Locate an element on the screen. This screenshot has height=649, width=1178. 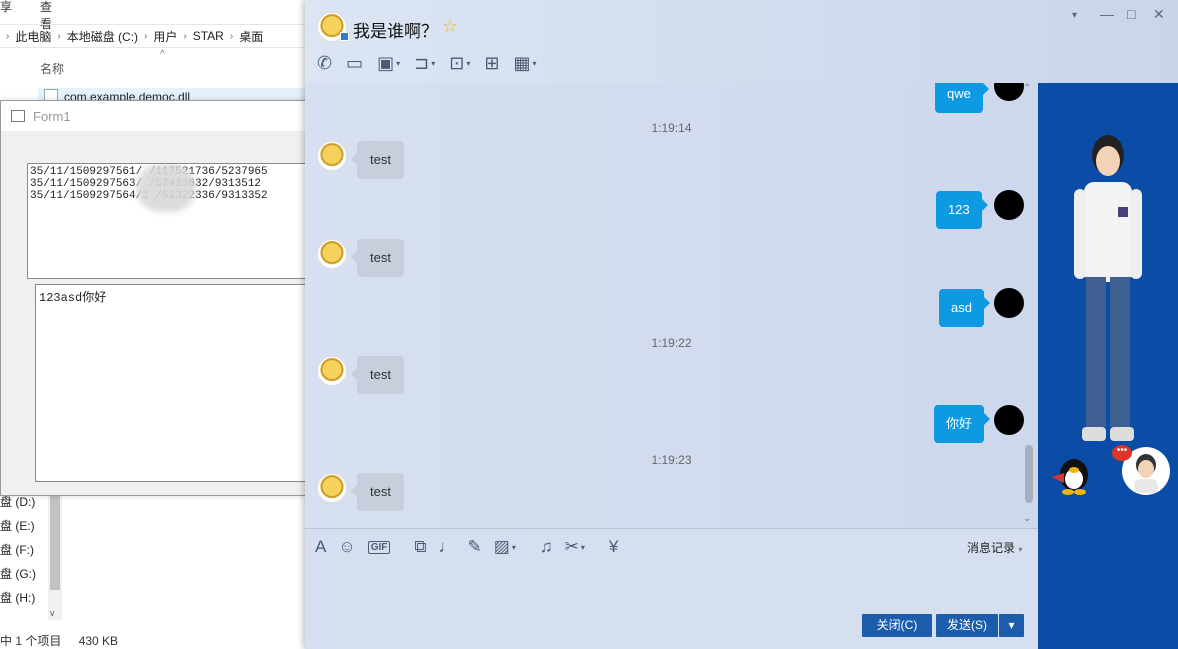
form1-titlebar: Form1 is located at coordinates (154, 116).